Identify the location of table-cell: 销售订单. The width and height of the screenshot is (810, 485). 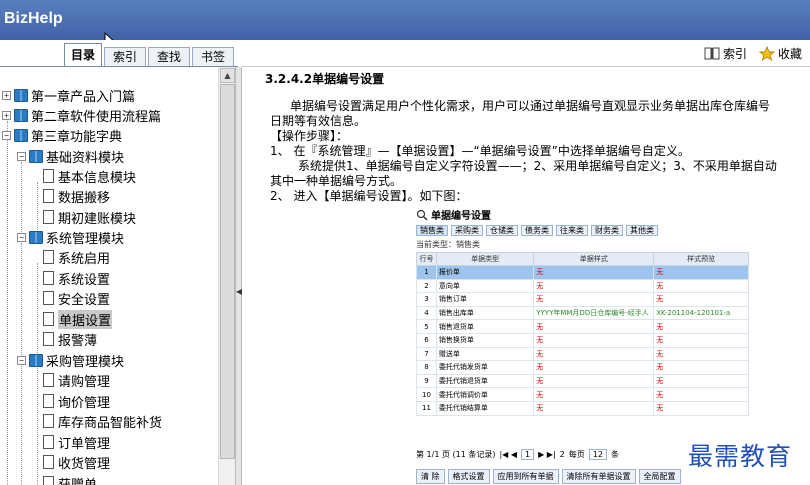
(485, 299).